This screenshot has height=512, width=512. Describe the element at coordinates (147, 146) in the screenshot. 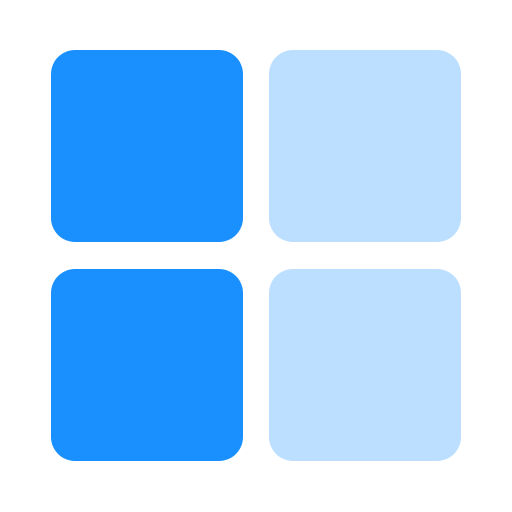

I see `tile-top-left-icon` at that location.